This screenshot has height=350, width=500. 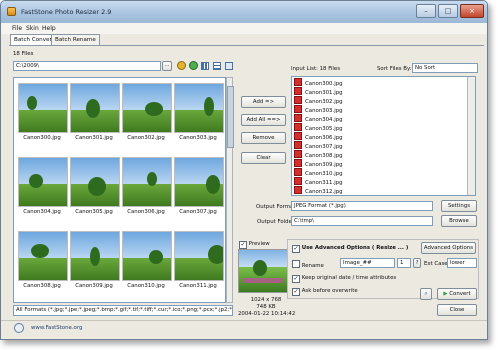 I want to click on thumbnail-caption: Canon309.jpg, so click(x=94, y=286).